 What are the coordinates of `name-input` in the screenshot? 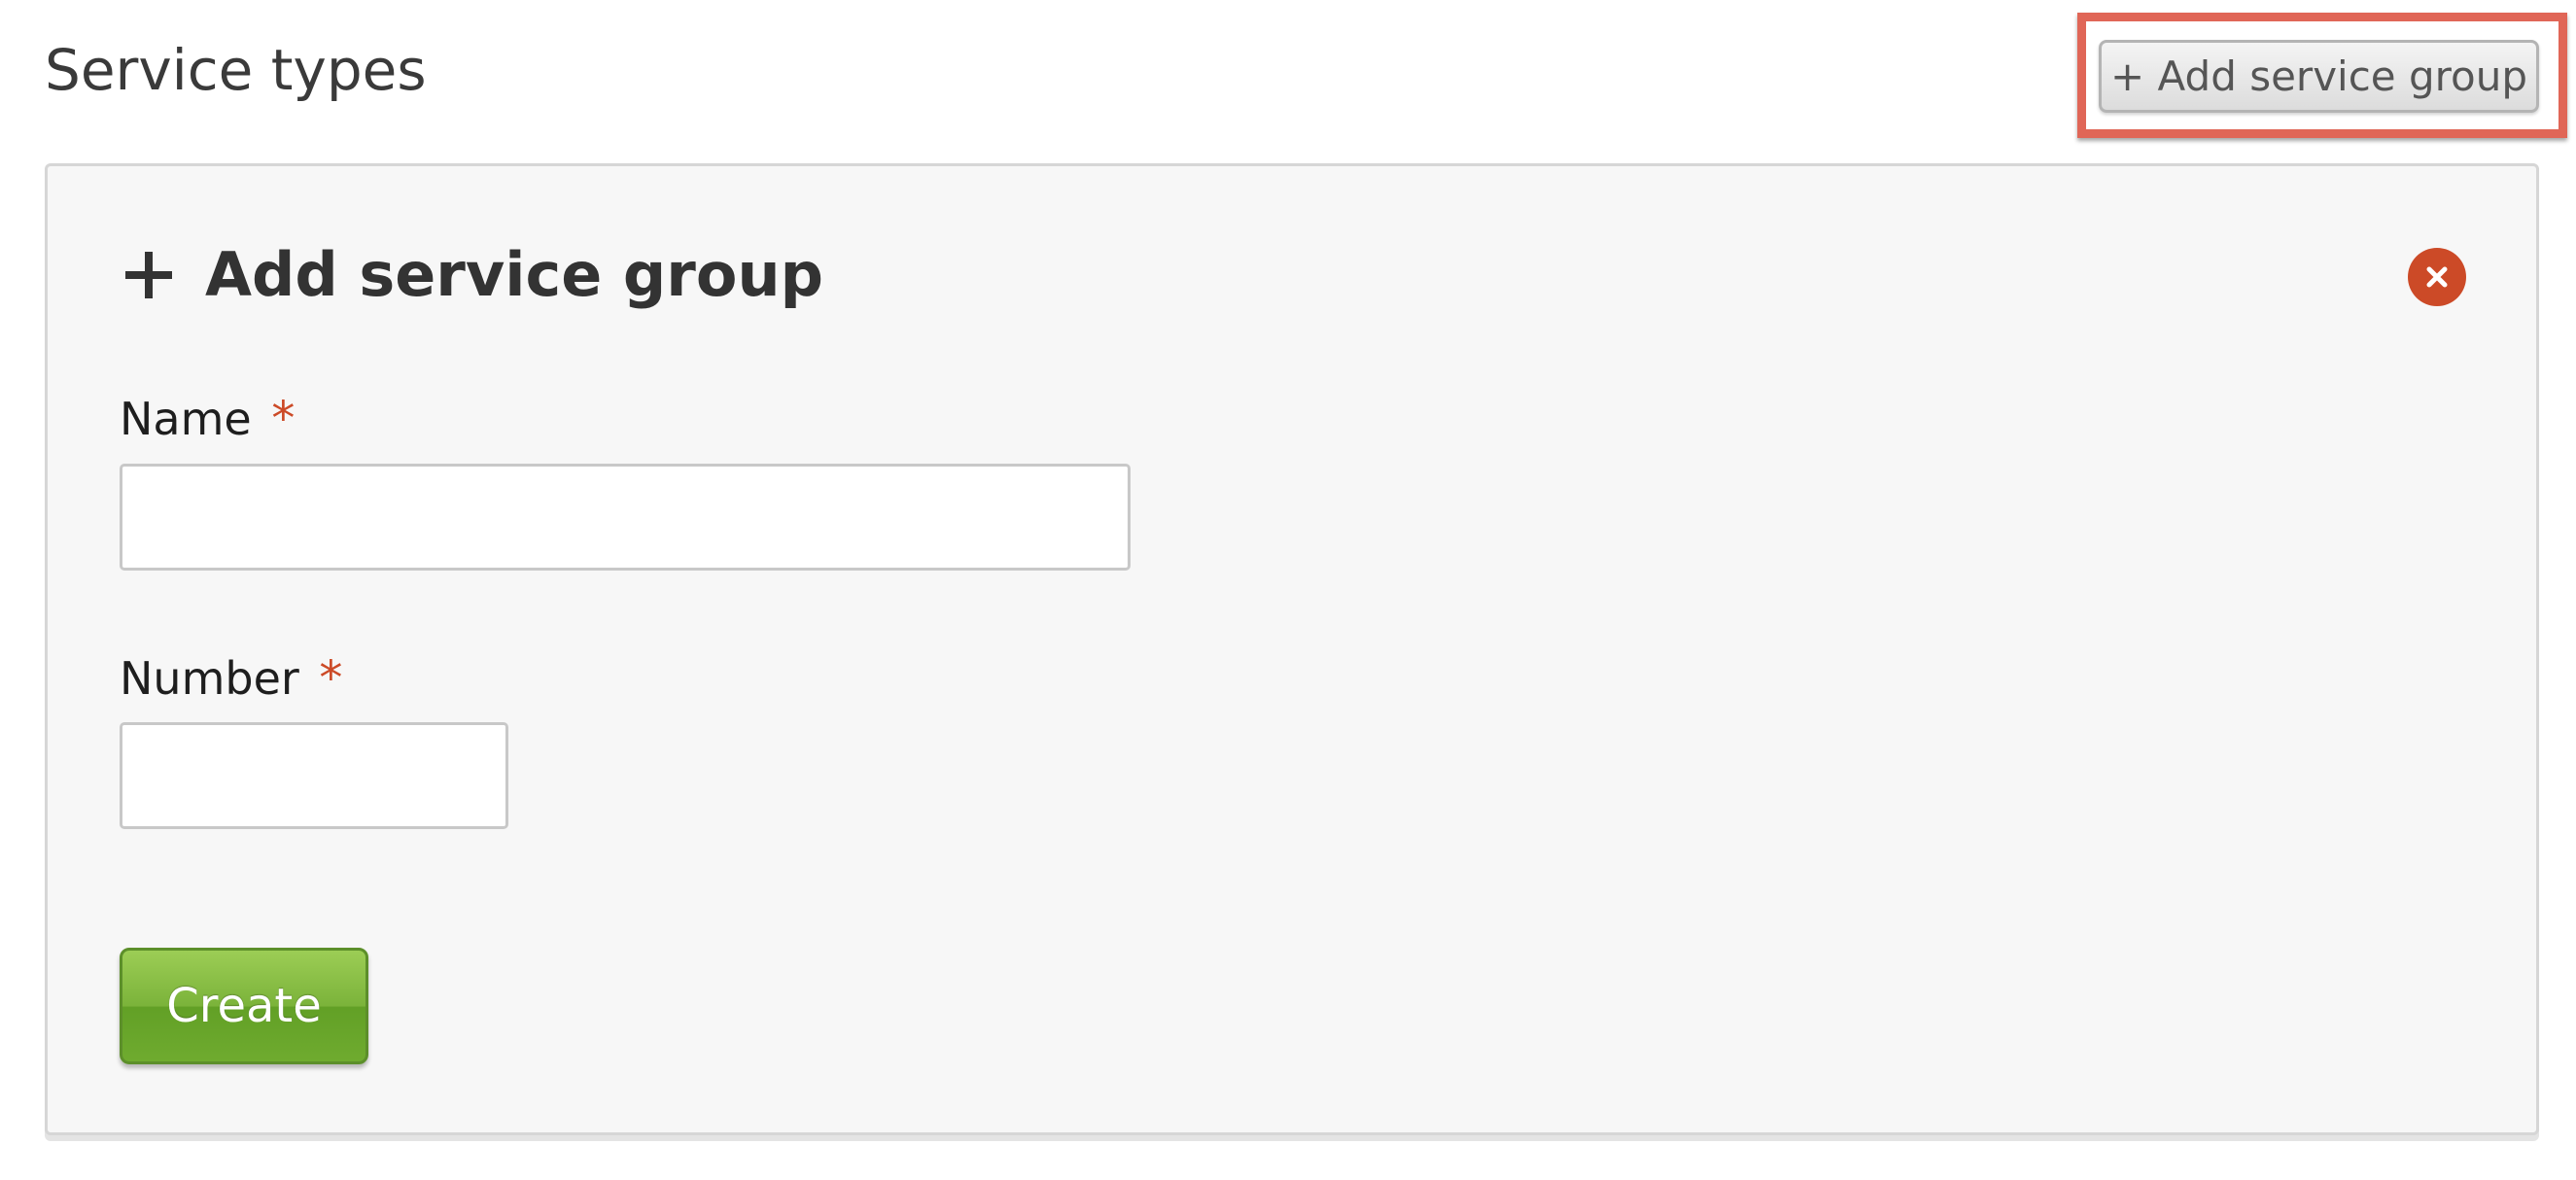 It's located at (625, 517).